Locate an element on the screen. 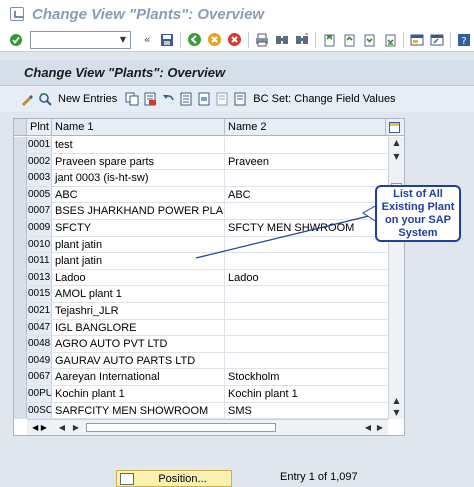  table-row: 00SC SARFCITY MEN SHOWROOM SMS is located at coordinates (201, 411).